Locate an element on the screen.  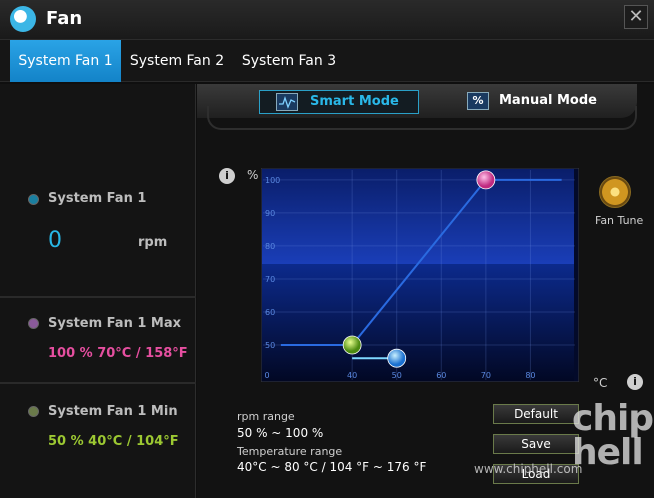
fan-logo-icon is located at coordinates (23, 19).